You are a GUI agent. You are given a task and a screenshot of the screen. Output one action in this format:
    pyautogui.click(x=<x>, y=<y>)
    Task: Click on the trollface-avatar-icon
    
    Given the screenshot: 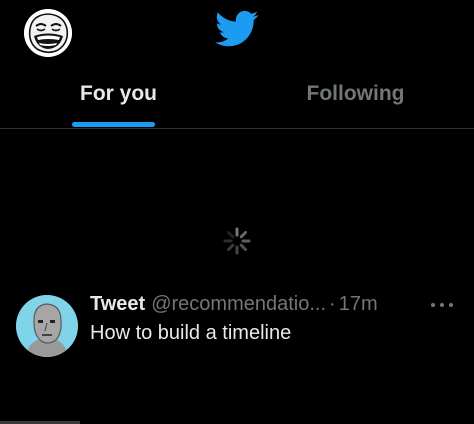 What is the action you would take?
    pyautogui.click(x=48, y=33)
    